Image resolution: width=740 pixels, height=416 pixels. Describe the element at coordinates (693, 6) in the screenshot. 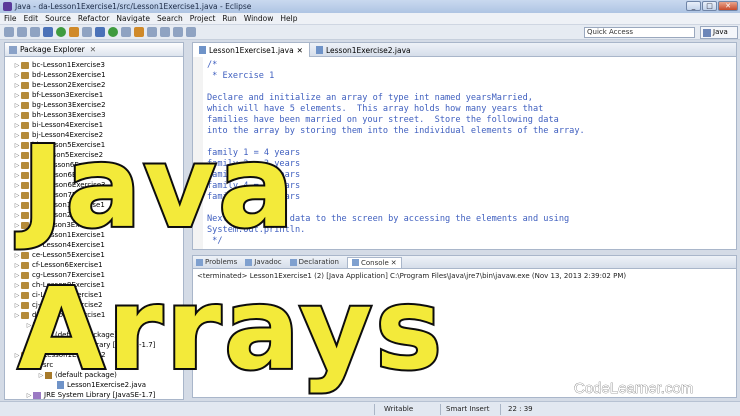

I see `minimize-button: _` at that location.